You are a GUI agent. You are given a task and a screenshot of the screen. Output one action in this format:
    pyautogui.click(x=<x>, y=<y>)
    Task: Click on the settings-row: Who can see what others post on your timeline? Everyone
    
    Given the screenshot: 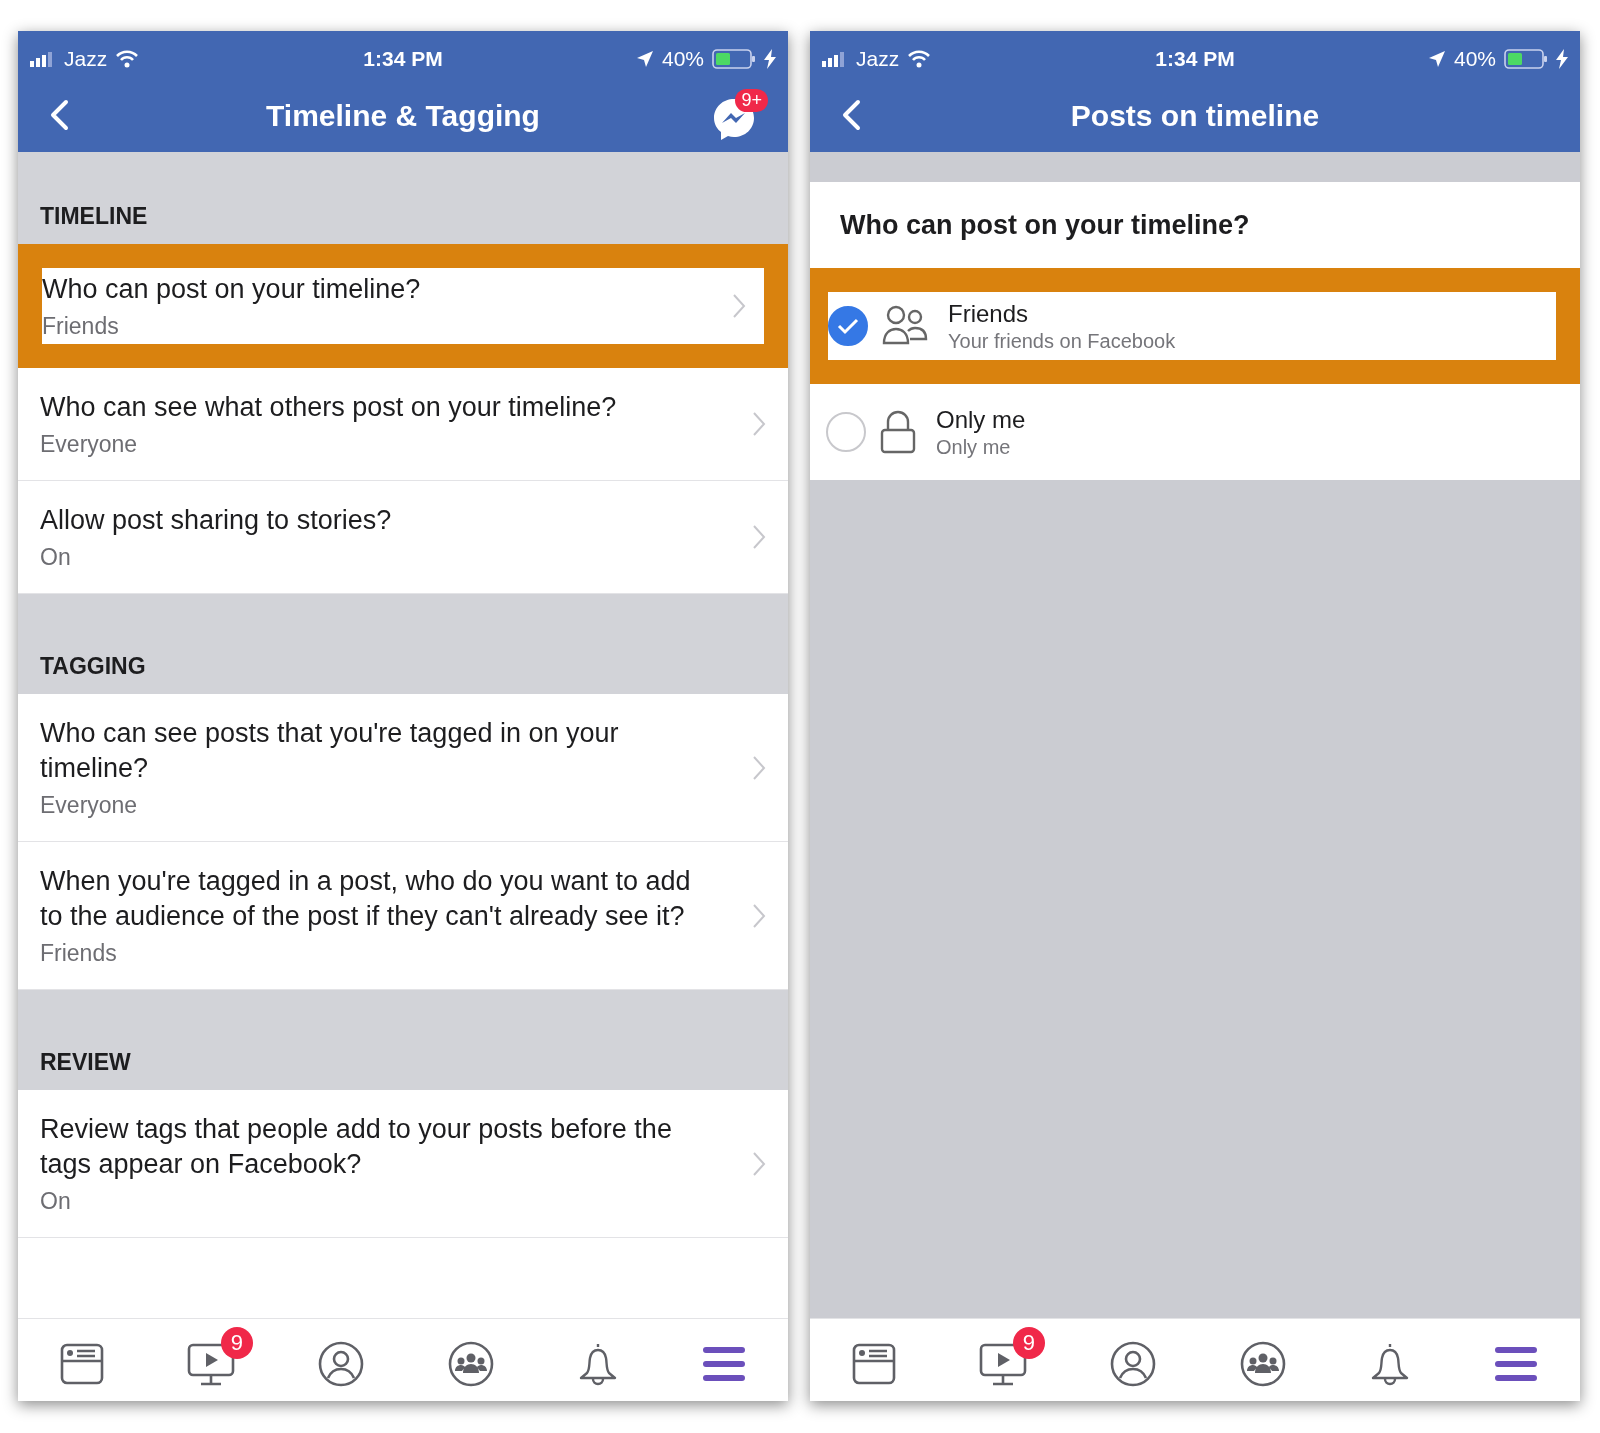 What is the action you would take?
    pyautogui.click(x=403, y=424)
    